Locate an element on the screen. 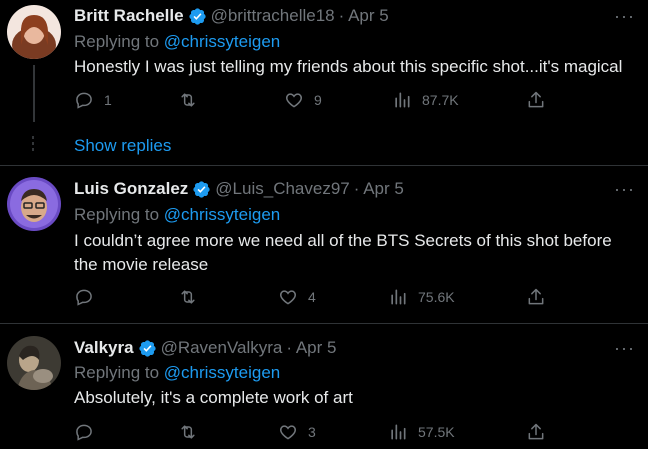  tweet-header: Valkyra @RavenValkyra · Apr 5 is located at coordinates (205, 348).